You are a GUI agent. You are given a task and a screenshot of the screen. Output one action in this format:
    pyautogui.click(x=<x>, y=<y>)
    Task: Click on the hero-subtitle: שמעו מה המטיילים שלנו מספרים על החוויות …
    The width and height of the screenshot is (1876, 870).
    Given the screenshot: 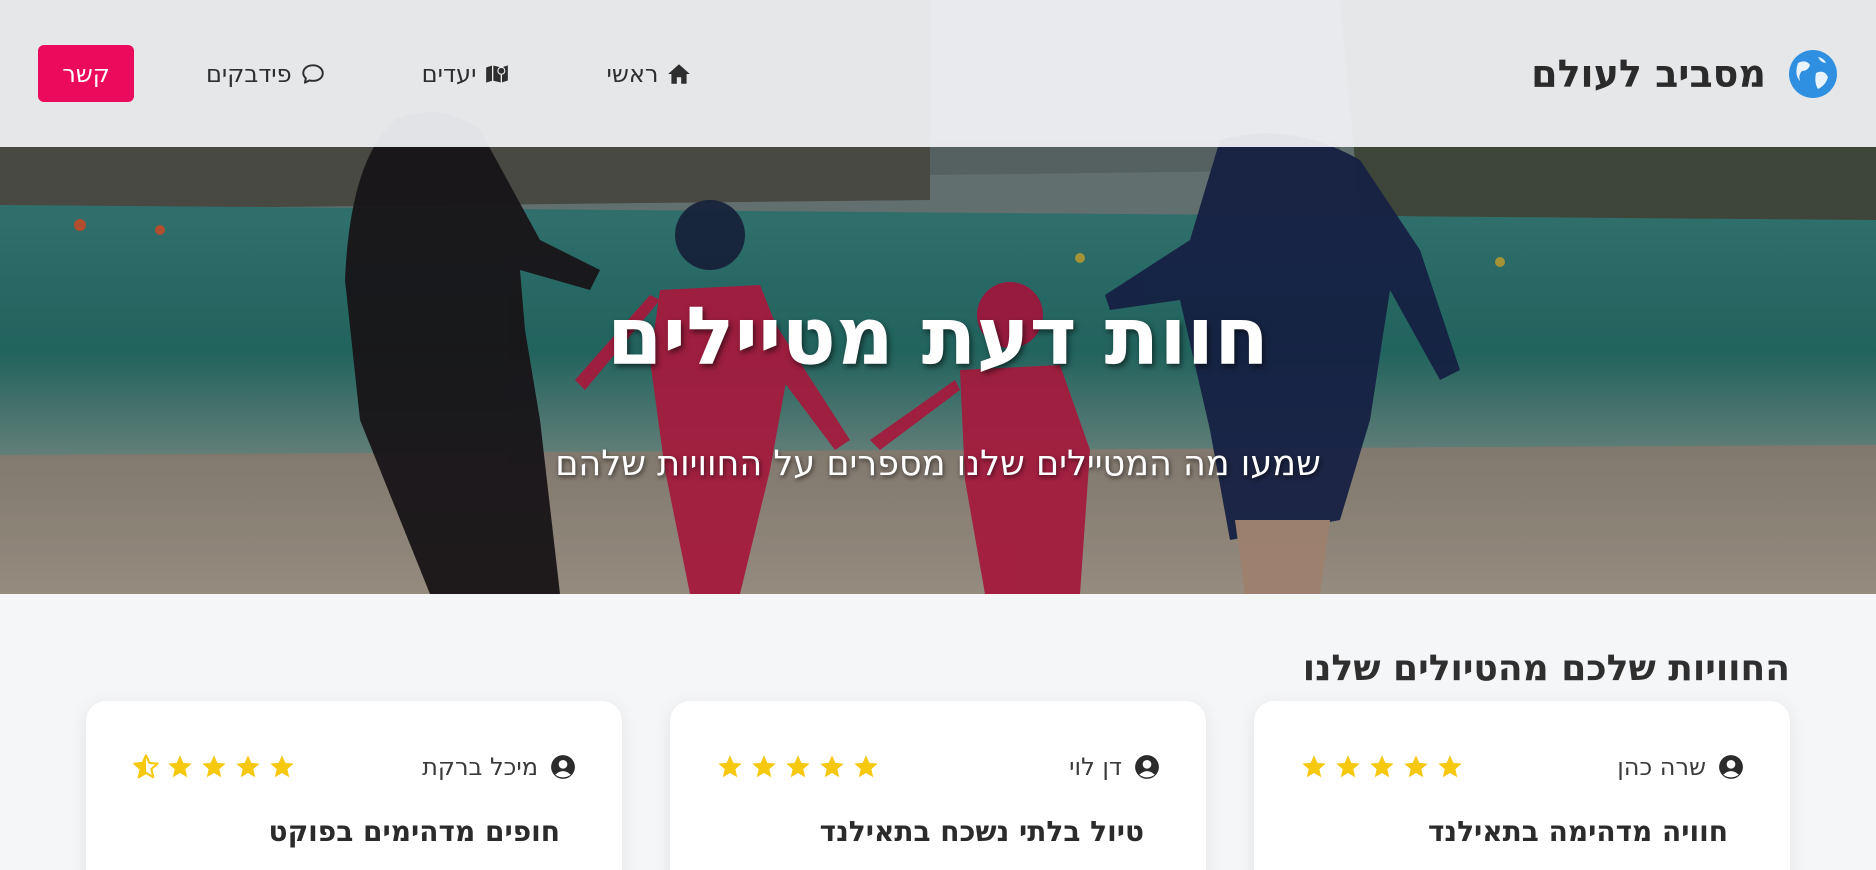 What is the action you would take?
    pyautogui.click(x=938, y=464)
    